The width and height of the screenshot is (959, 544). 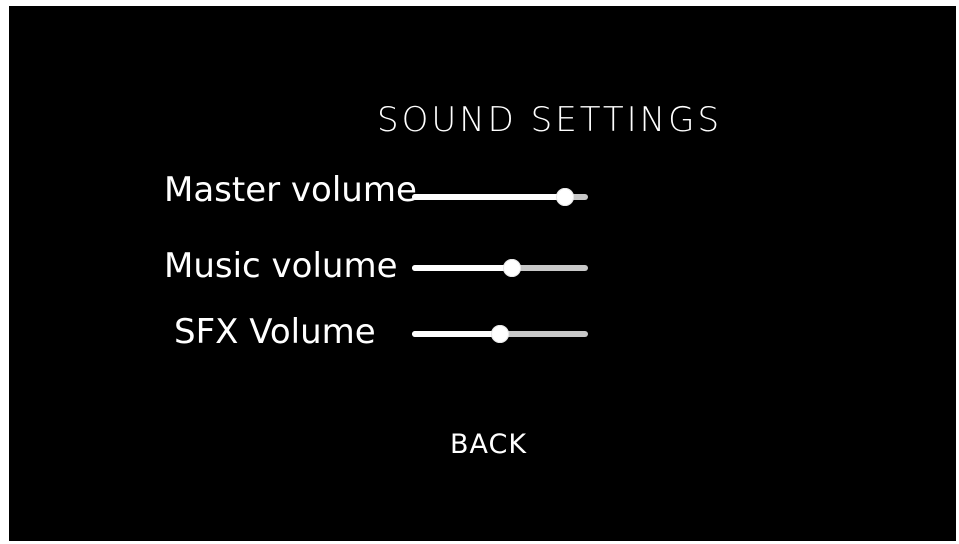 What do you see at coordinates (290, 190) in the screenshot?
I see `master-volume-label: Master volume` at bounding box center [290, 190].